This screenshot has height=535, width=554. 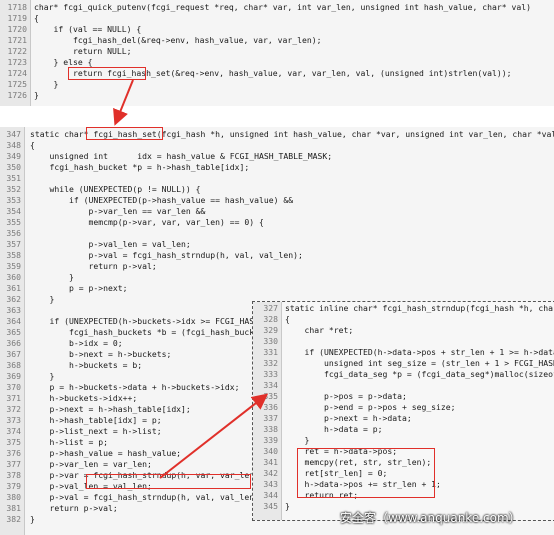 What do you see at coordinates (110, 244) in the screenshot?
I see `code-line: p->val_len = val_len;` at bounding box center [110, 244].